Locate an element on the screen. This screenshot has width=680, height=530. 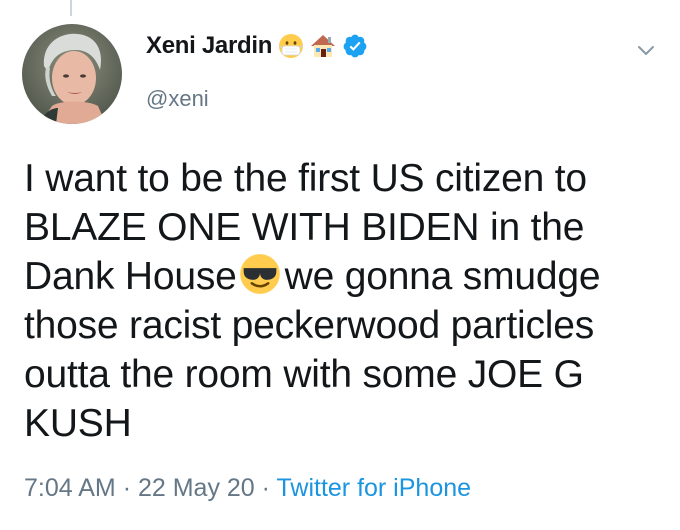
tweet-time: 7:04 AM is located at coordinates (70, 488).